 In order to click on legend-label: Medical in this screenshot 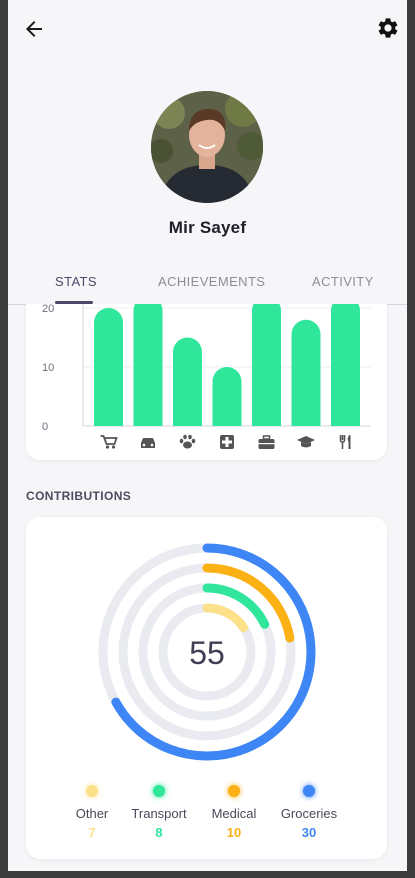, I will do `click(234, 813)`.